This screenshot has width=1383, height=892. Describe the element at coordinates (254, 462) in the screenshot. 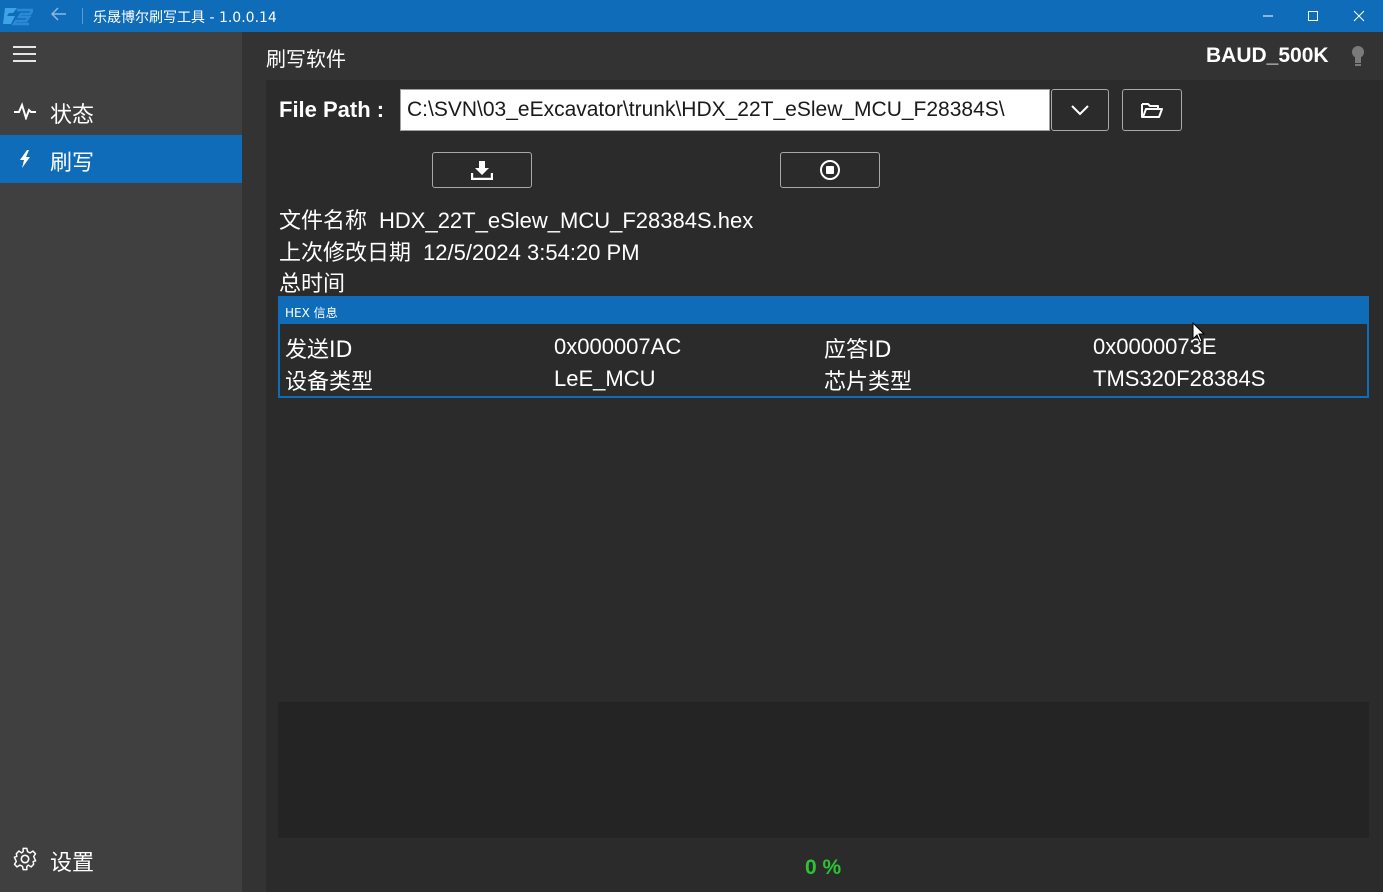

I see `sidebar-gutter` at that location.